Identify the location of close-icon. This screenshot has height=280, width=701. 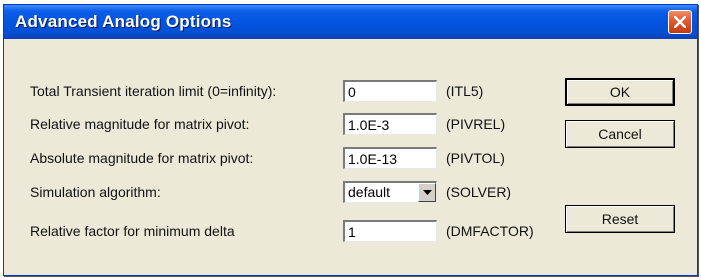
(680, 22).